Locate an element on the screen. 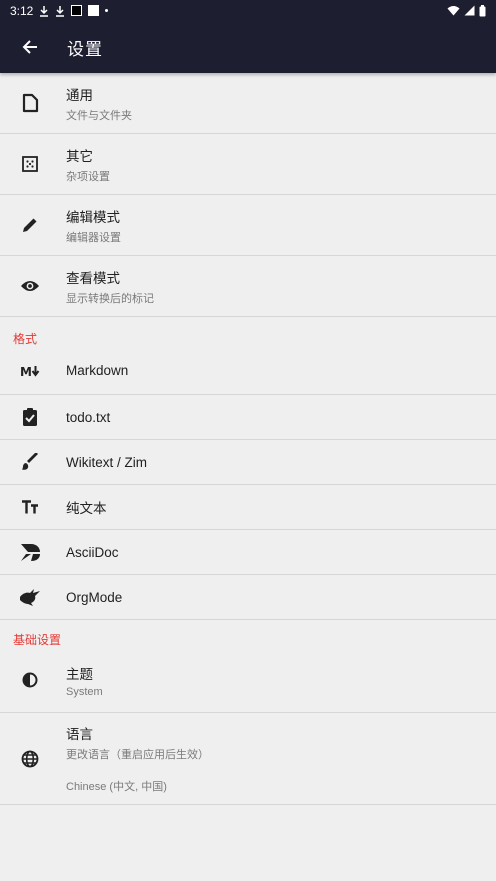 The image size is (496, 881). item-title: 纯文本 is located at coordinates (86, 508).